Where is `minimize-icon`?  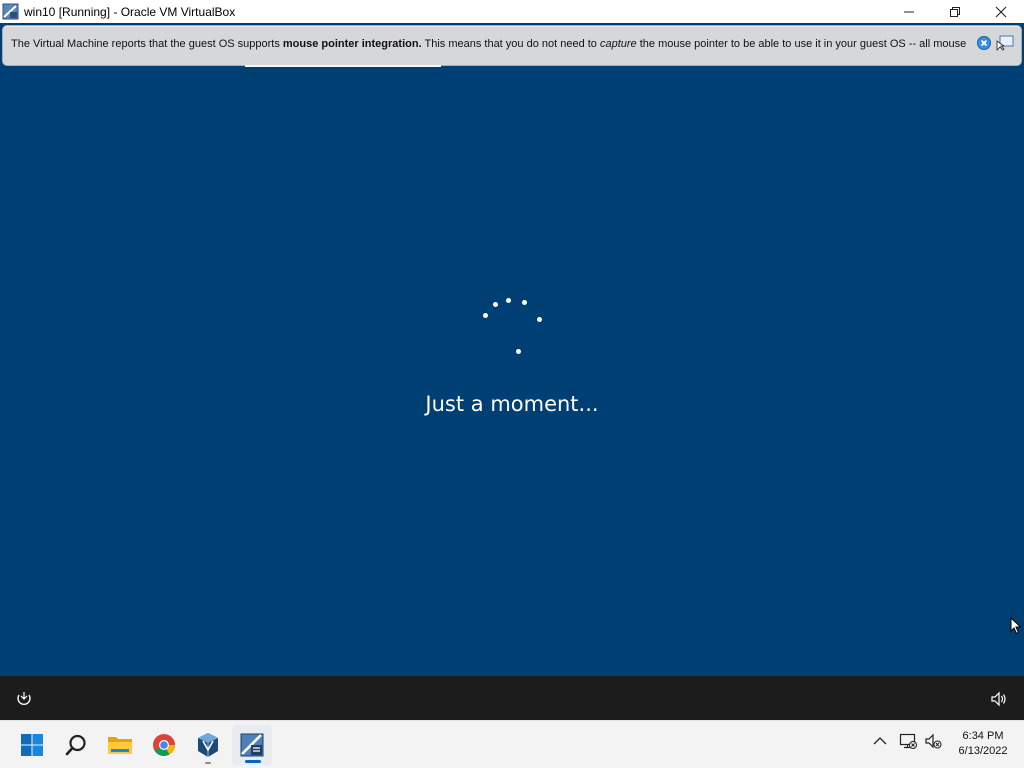
minimize-icon is located at coordinates (909, 11).